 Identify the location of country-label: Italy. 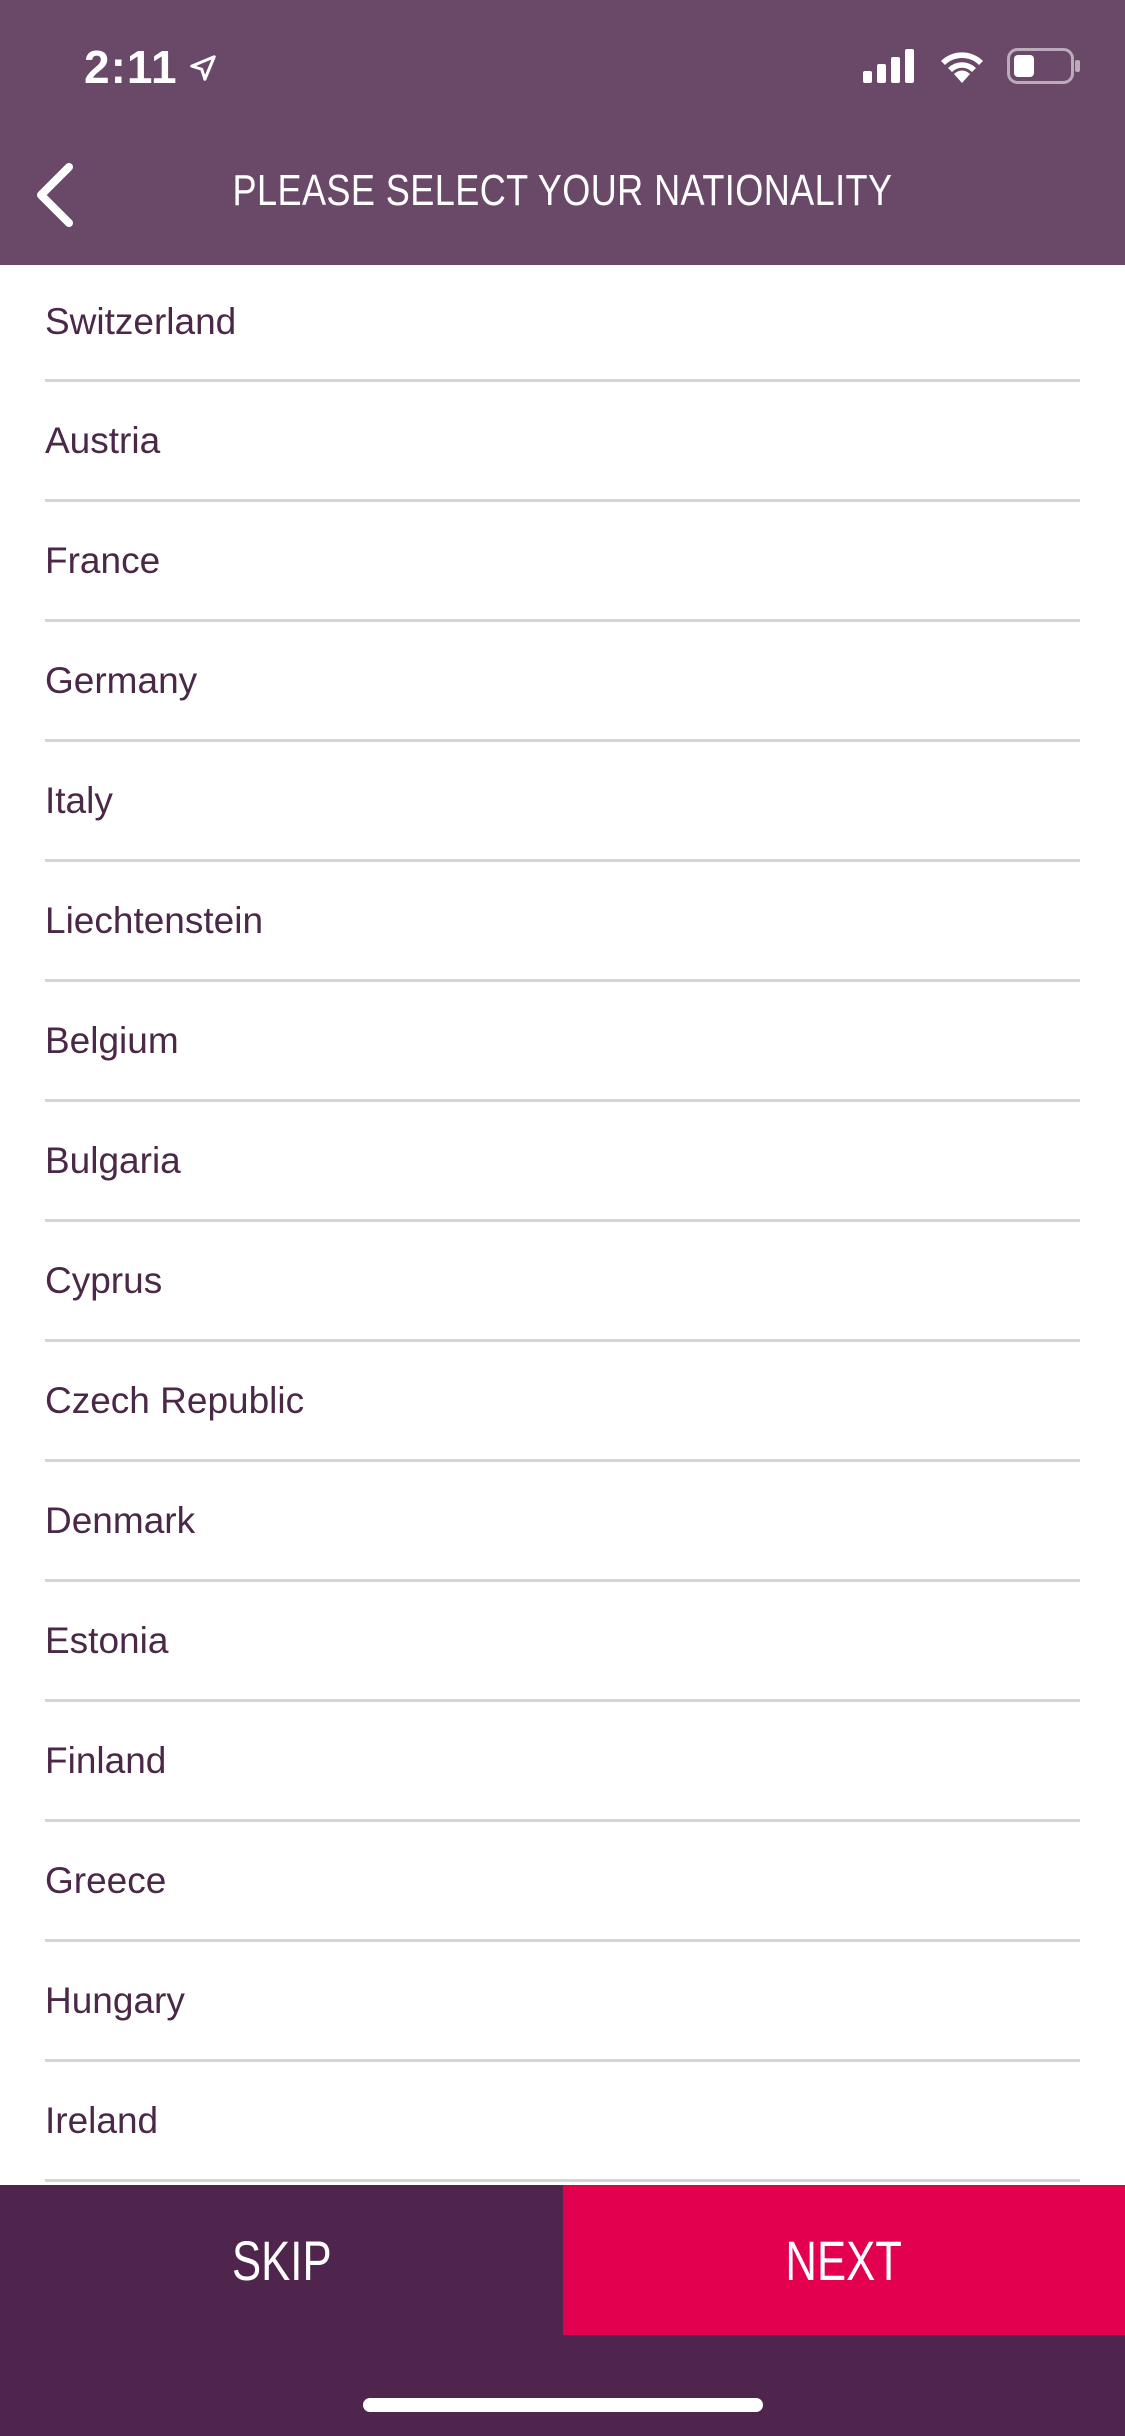
(79, 800).